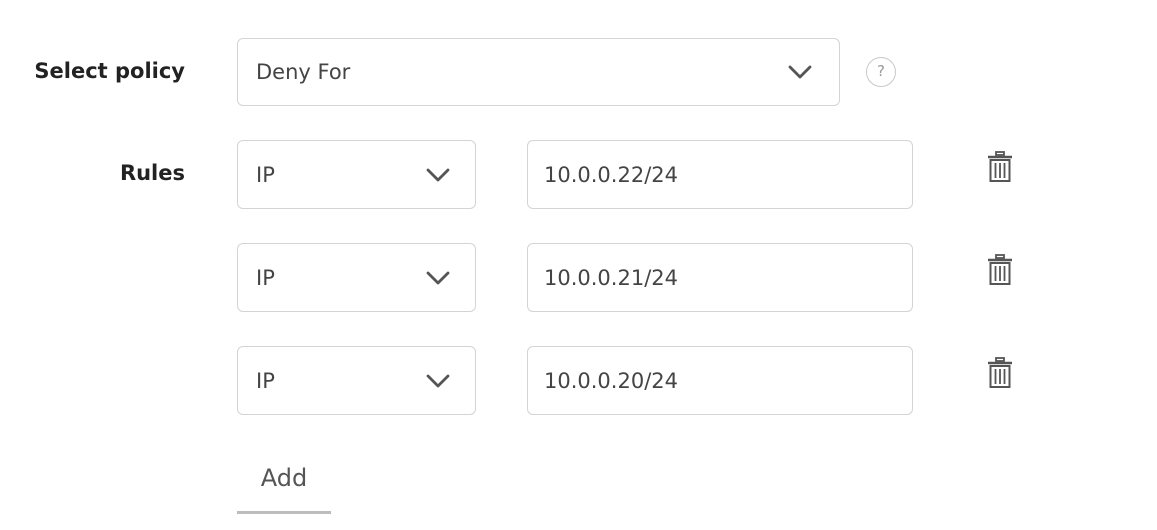  What do you see at coordinates (303, 72) in the screenshot?
I see `policy-select-value: Deny For` at bounding box center [303, 72].